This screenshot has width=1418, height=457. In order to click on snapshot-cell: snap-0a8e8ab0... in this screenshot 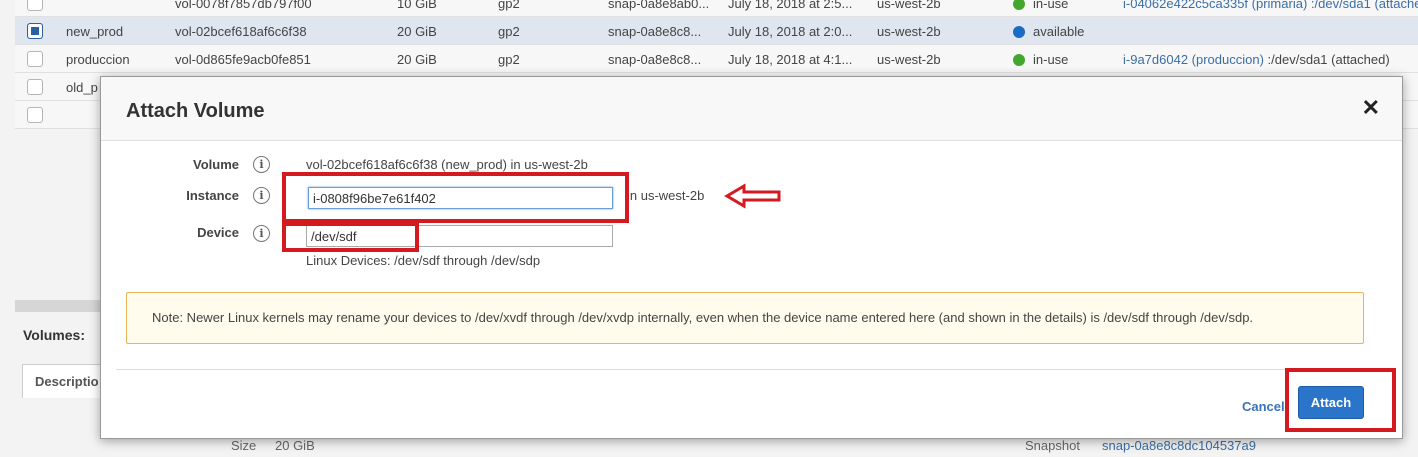, I will do `click(658, 5)`.